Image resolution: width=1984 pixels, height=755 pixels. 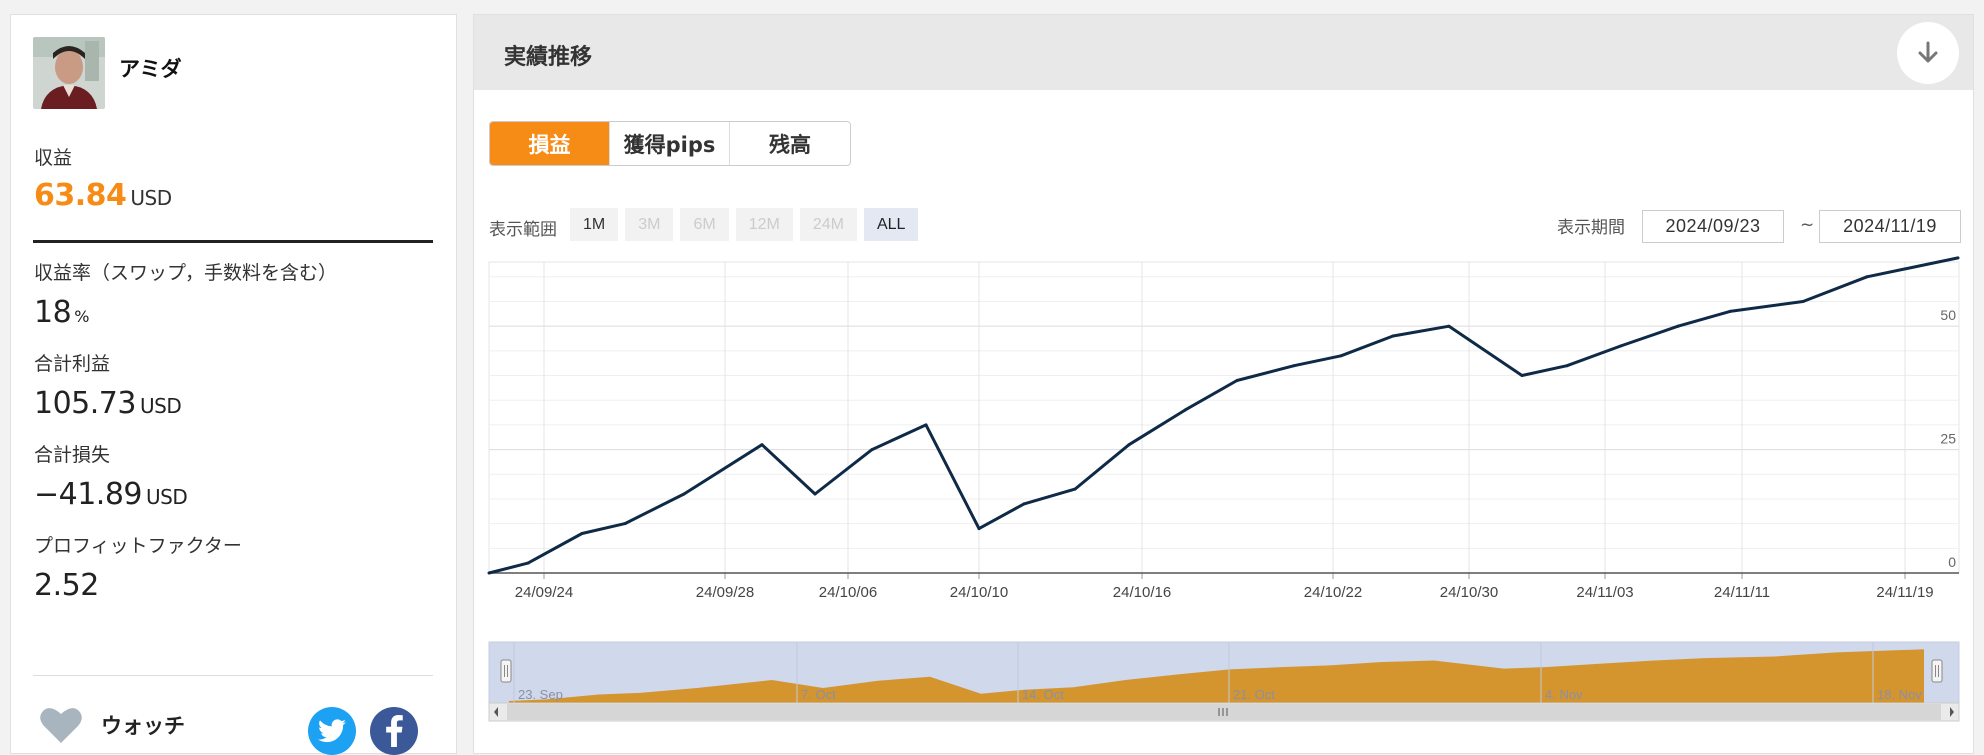 I want to click on watch-button: ウォッチ, so click(x=112, y=725).